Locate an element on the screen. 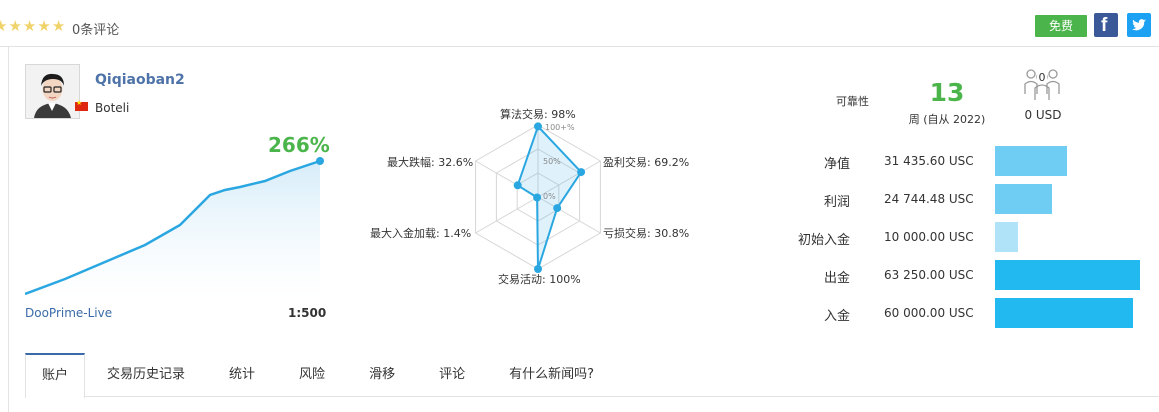 The width and height of the screenshot is (1159, 412). radar-axis-line is located at coordinates (507, 215).